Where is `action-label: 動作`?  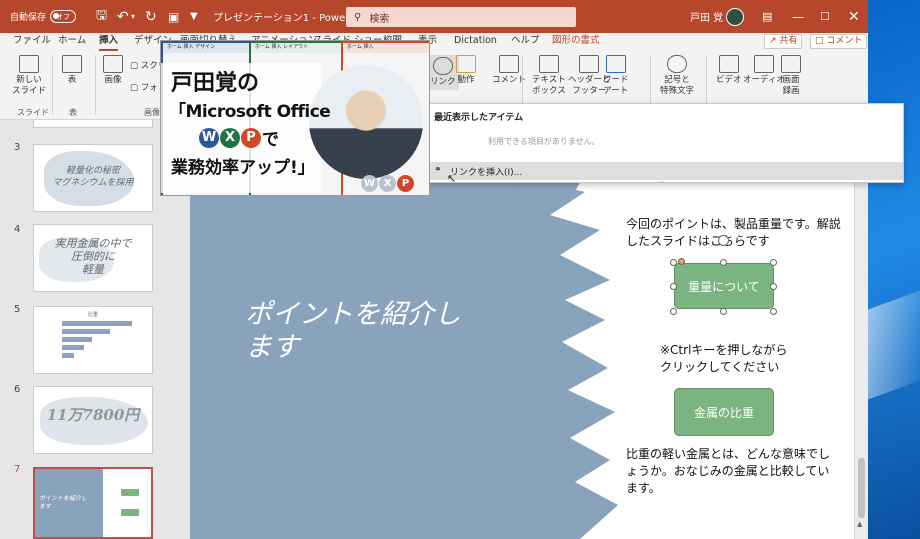
action-label: 動作 is located at coordinates (466, 80).